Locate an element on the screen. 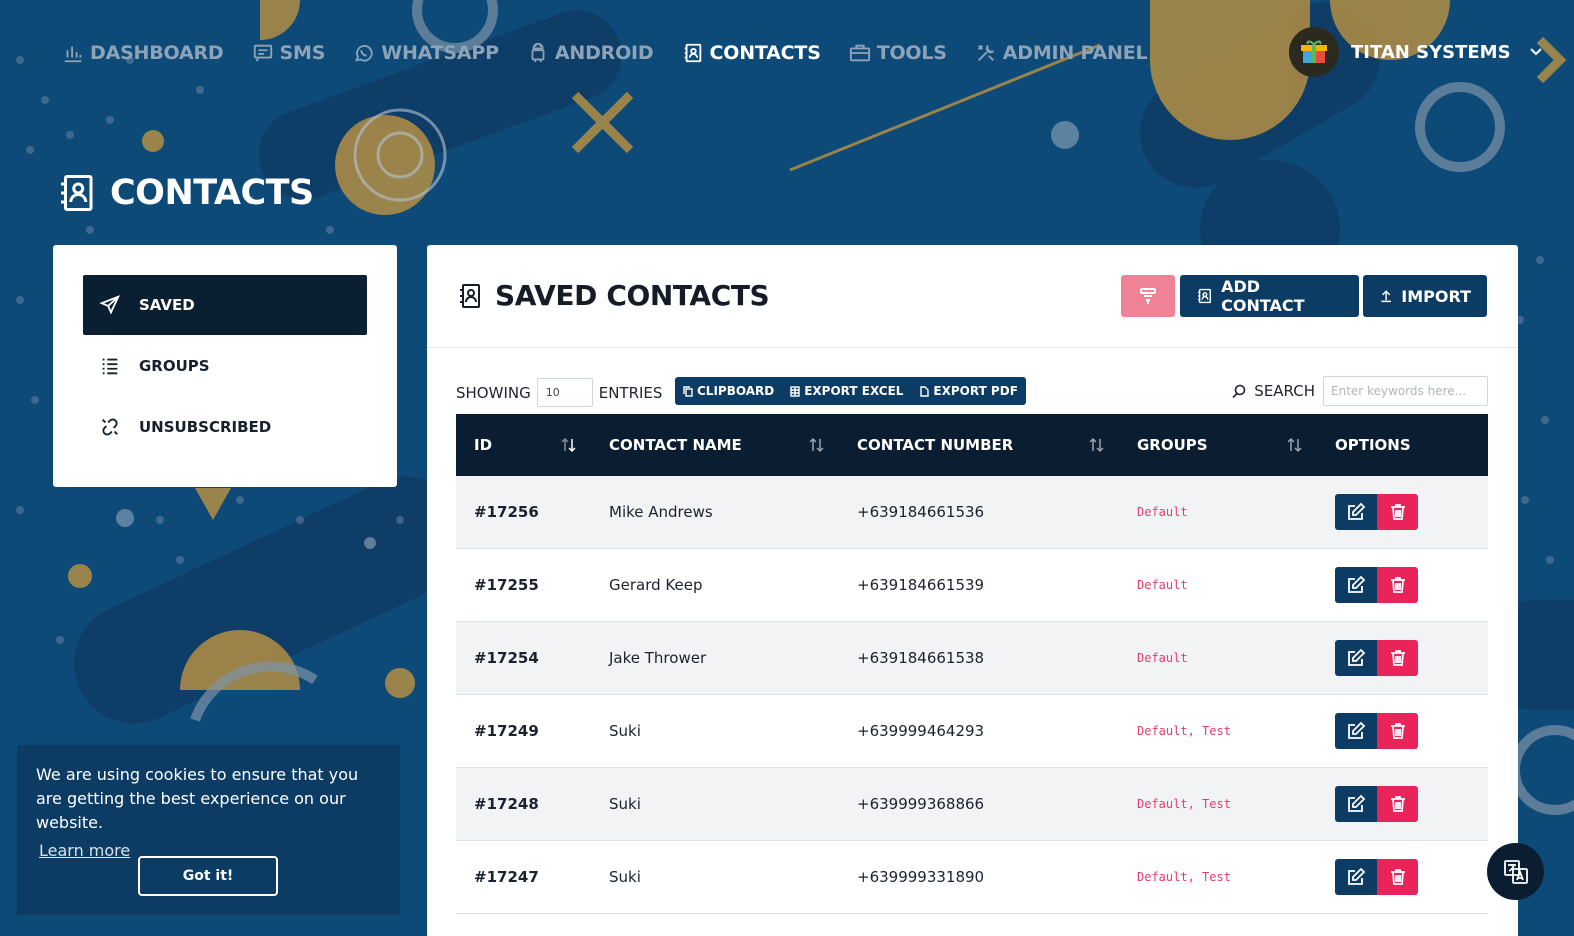  nav-item-dashboard: DASHBOARD is located at coordinates (143, 53).